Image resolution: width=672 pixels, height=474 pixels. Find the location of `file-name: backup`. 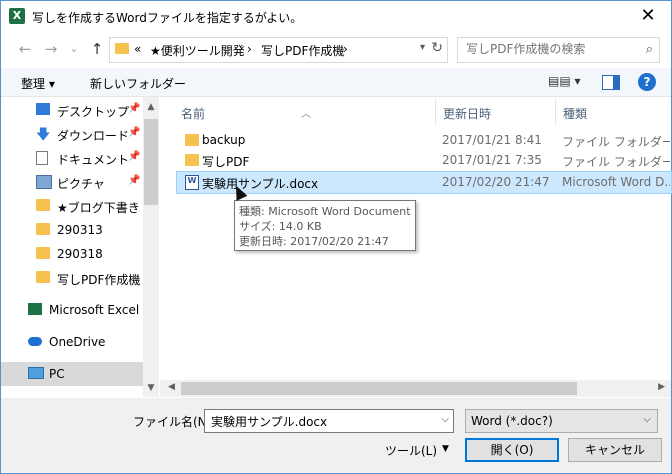

file-name: backup is located at coordinates (224, 140).